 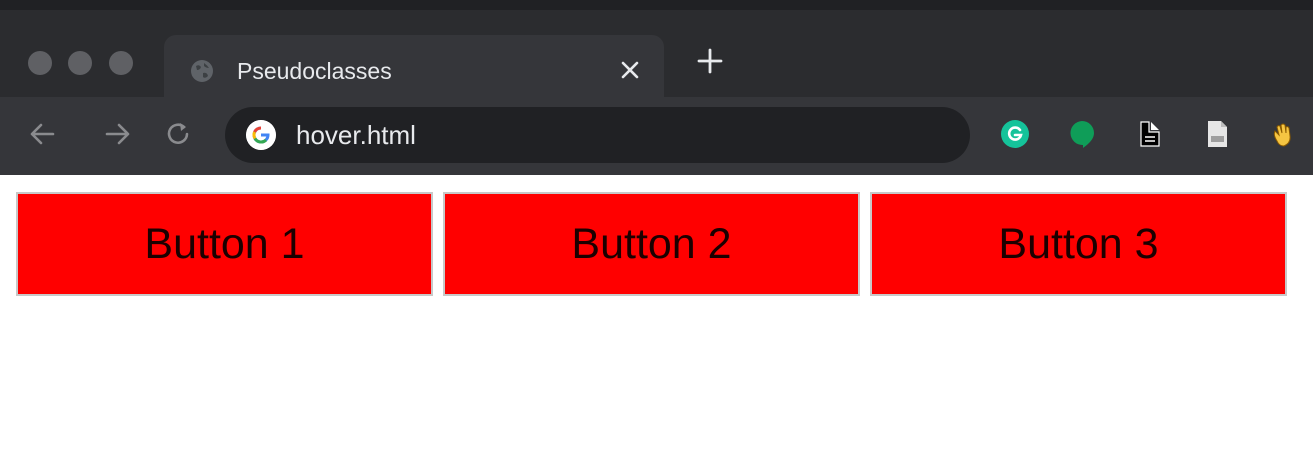 I want to click on page-icon, so click(x=1217, y=134).